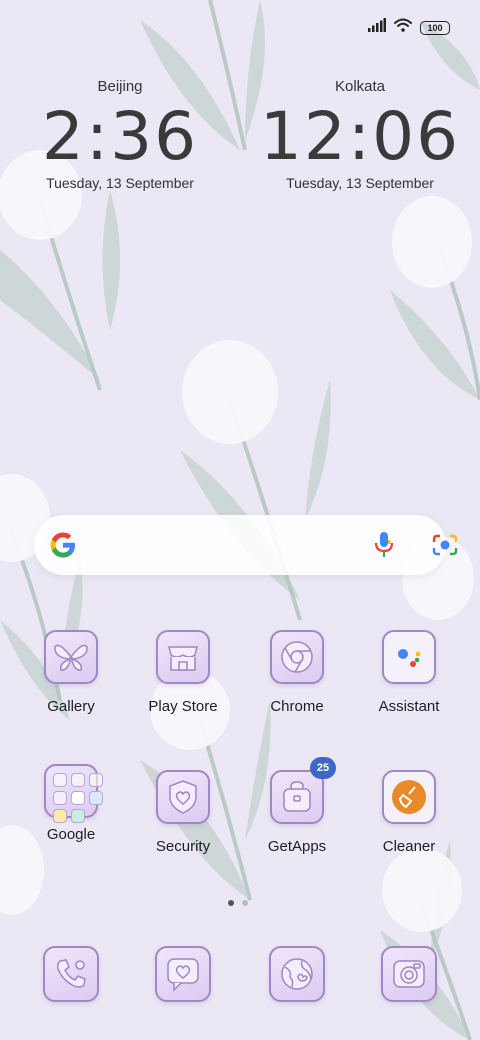  Describe the element at coordinates (71, 657) in the screenshot. I see `butterfly-icon` at that location.